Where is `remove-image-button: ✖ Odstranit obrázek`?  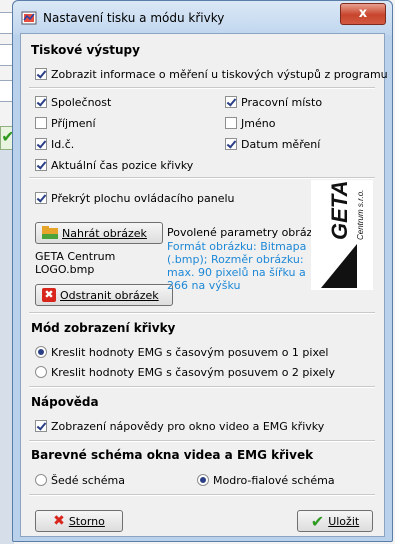
remove-image-button: ✖ Odstranit obrázek is located at coordinates (104, 295).